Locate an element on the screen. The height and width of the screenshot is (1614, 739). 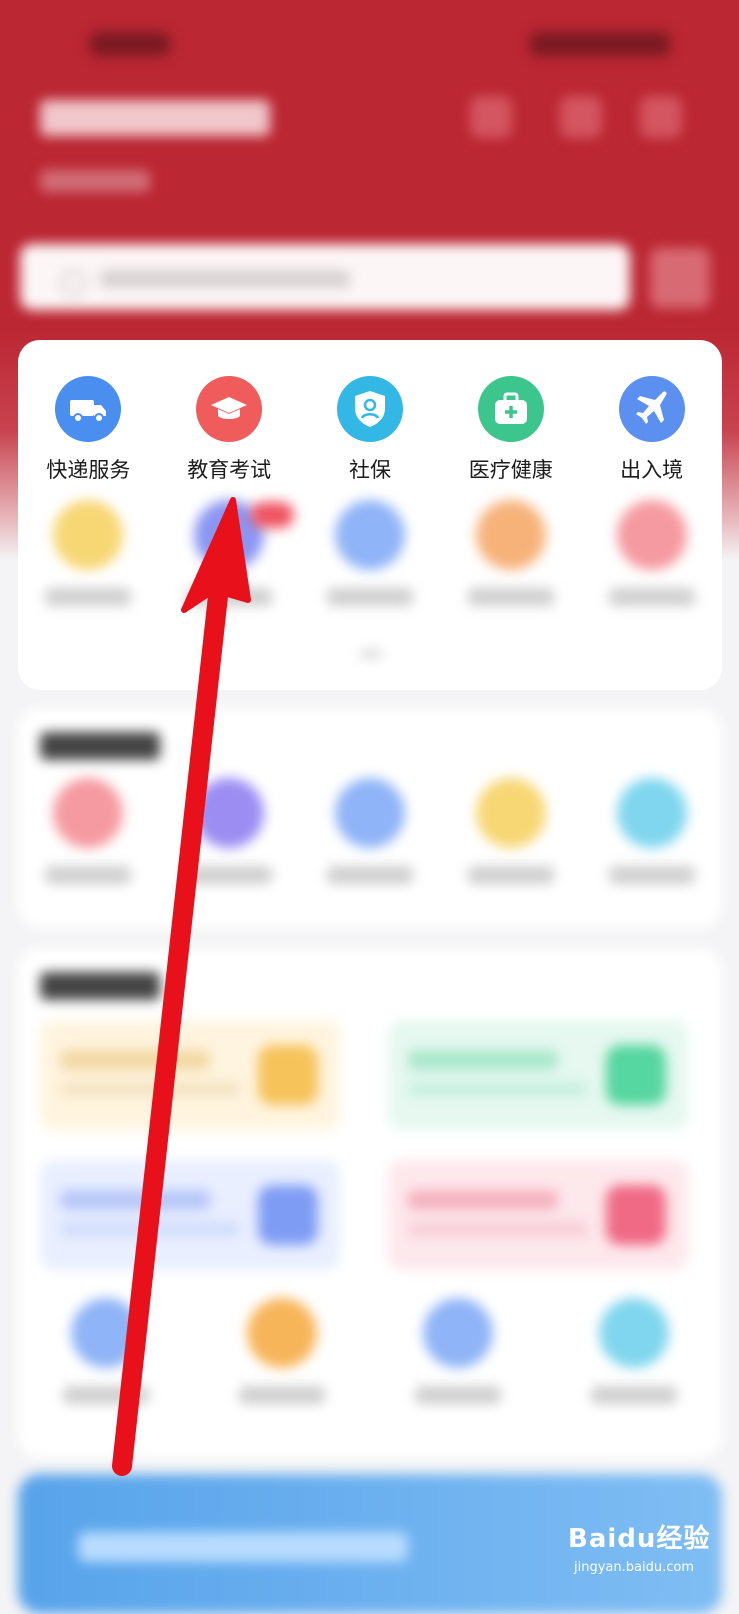
watermark-sub: jingyan.baidu.com is located at coordinates (634, 1567).